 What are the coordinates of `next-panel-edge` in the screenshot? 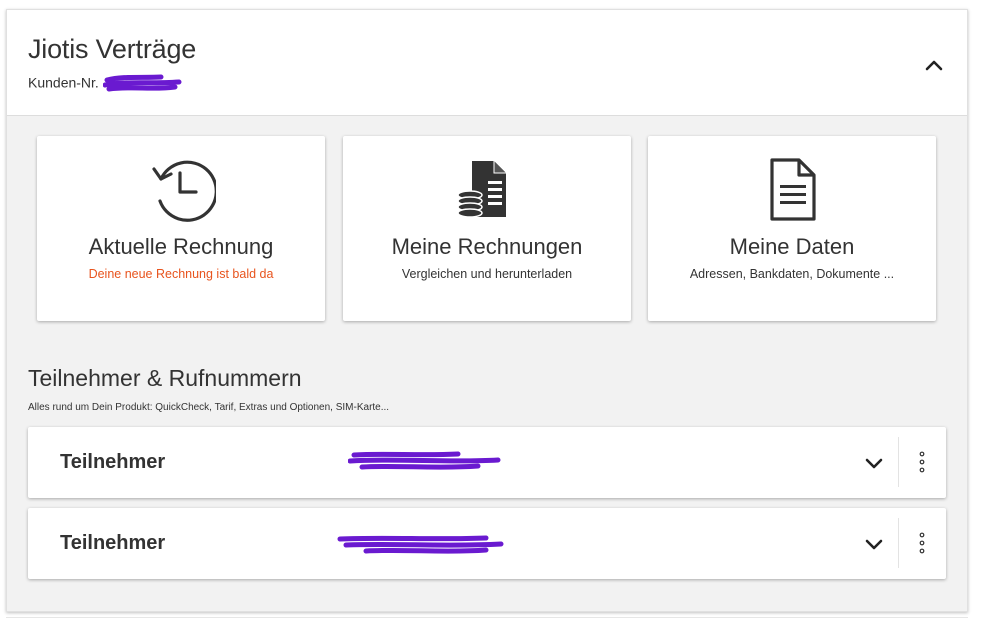 It's located at (487, 620).